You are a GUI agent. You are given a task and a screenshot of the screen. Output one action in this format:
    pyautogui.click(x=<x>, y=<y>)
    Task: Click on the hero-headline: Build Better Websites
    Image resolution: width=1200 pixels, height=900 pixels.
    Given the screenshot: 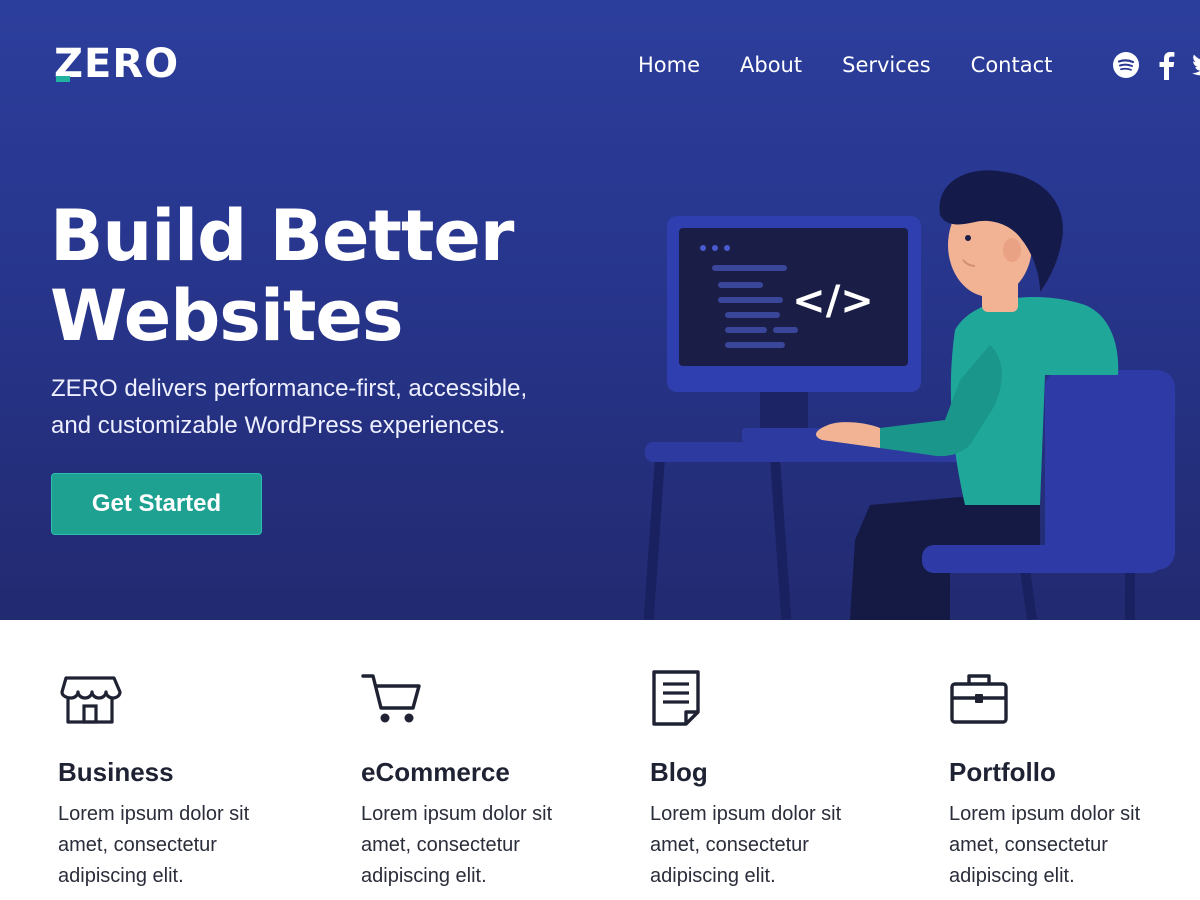 What is the action you would take?
    pyautogui.click(x=330, y=276)
    